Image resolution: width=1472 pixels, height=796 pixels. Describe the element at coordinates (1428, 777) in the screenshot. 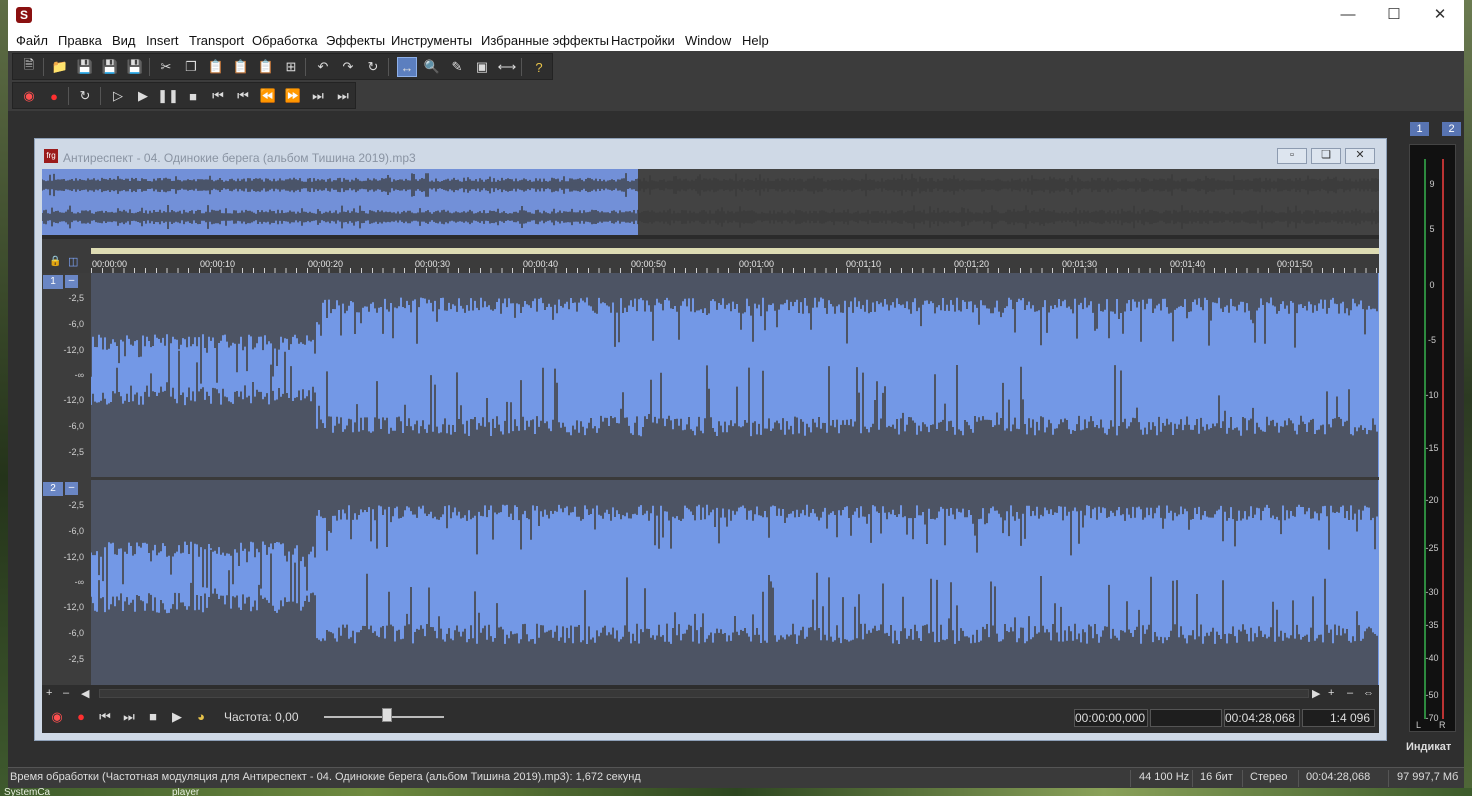

I see `status-free-space: 97 997,7 Мб` at that location.